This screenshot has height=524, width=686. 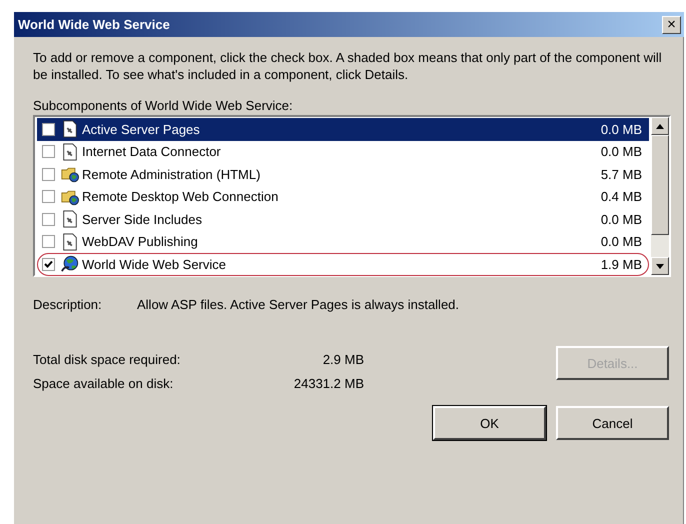 I want to click on component-size: 5.7 MB, so click(x=621, y=174).